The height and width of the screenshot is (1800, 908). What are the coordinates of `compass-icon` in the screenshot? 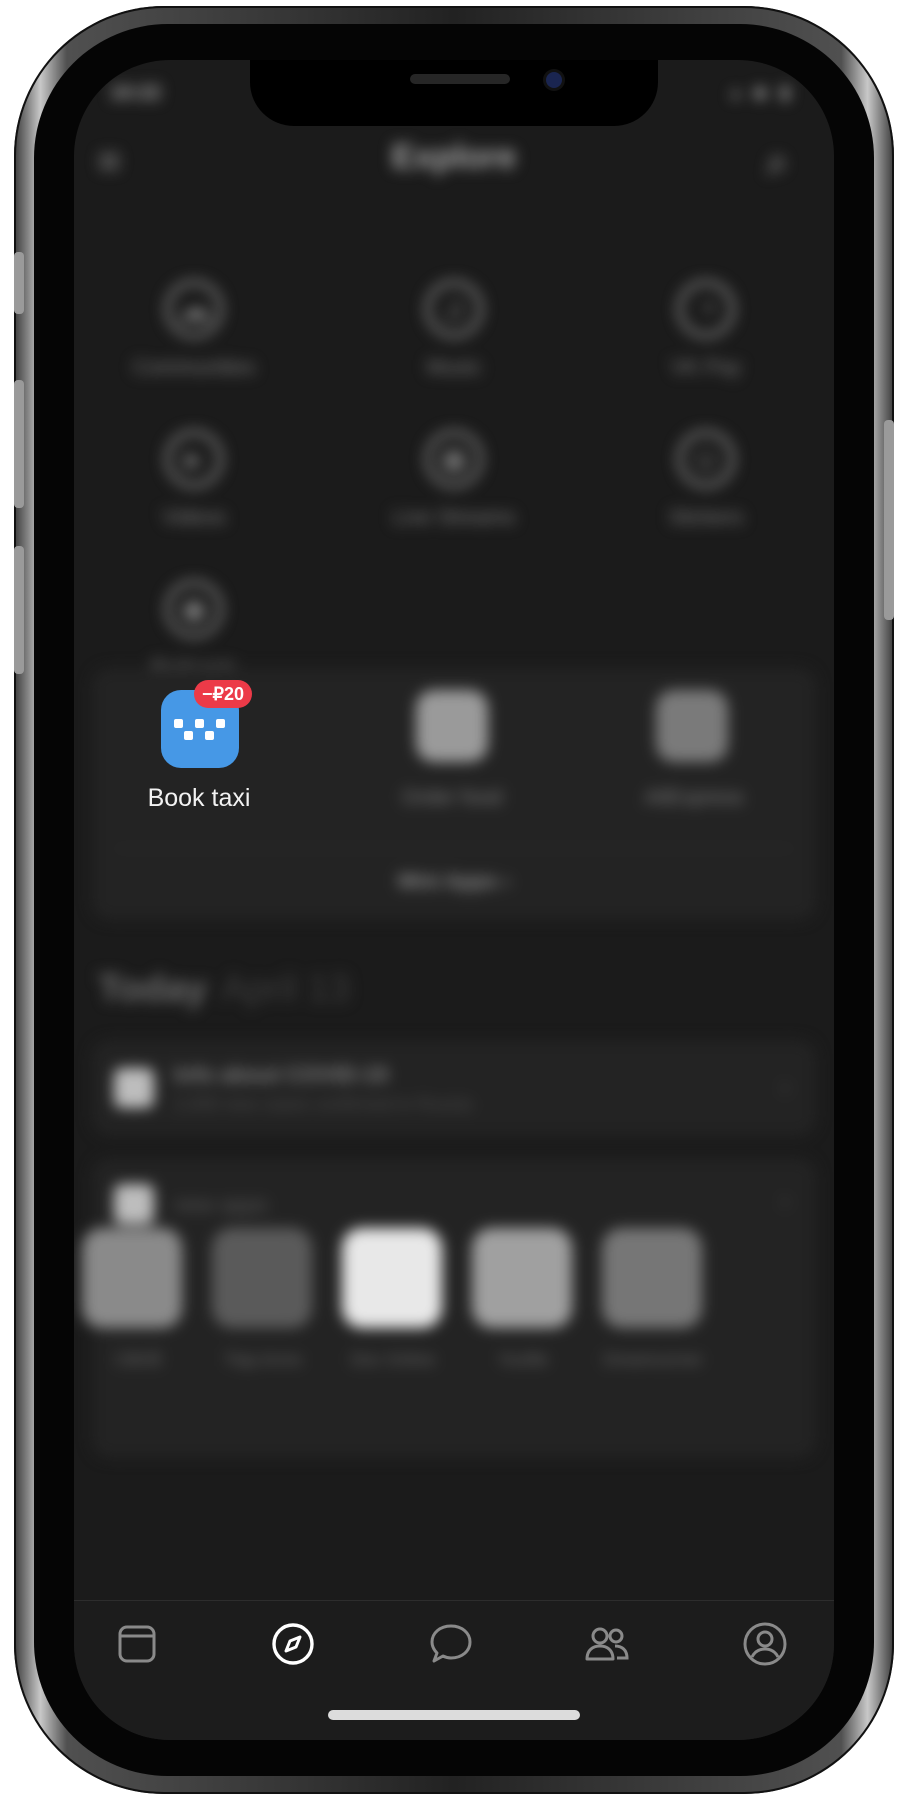 It's located at (293, 1644).